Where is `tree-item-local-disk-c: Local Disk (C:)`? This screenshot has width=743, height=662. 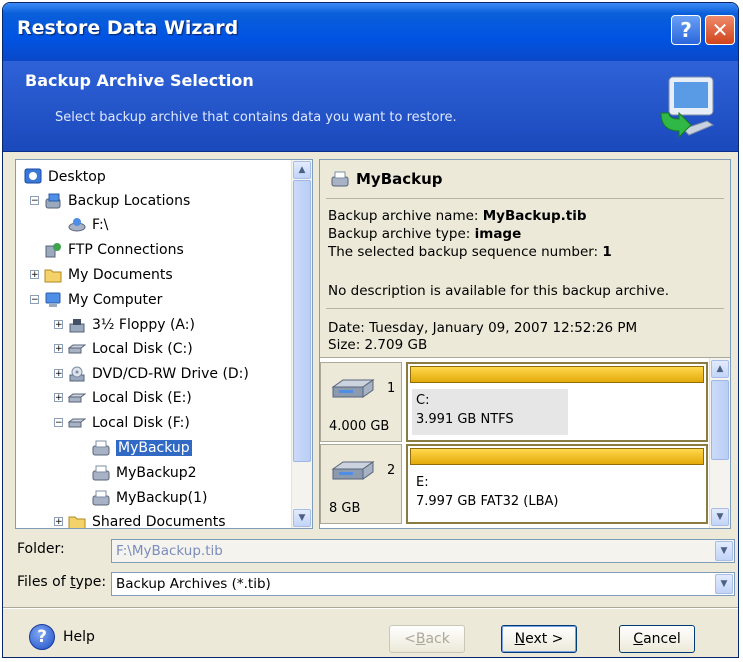
tree-item-local-disk-c: Local Disk (C:) is located at coordinates (130, 349).